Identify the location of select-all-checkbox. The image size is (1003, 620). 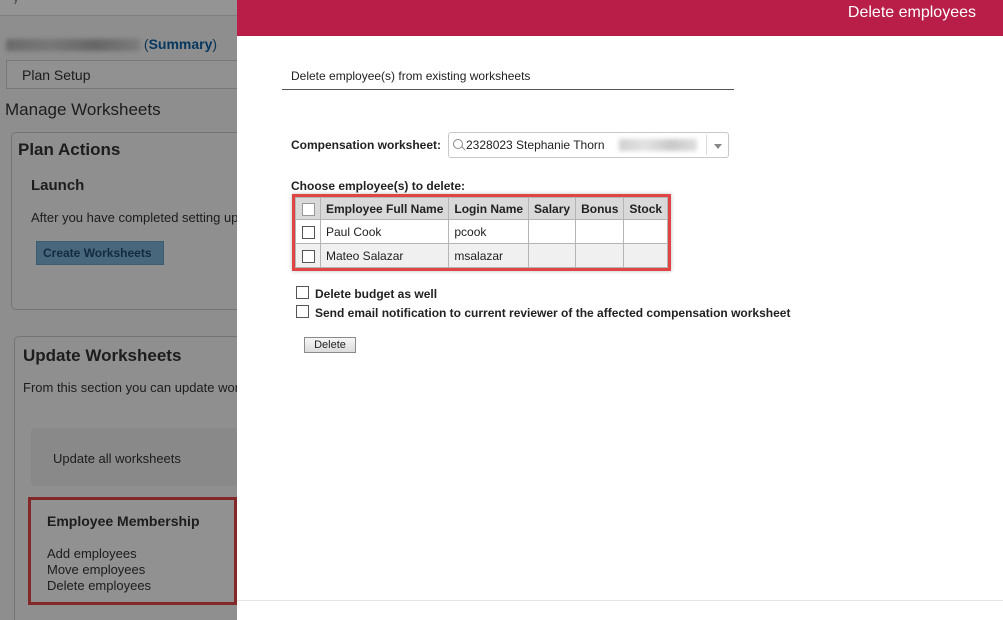
(308, 209).